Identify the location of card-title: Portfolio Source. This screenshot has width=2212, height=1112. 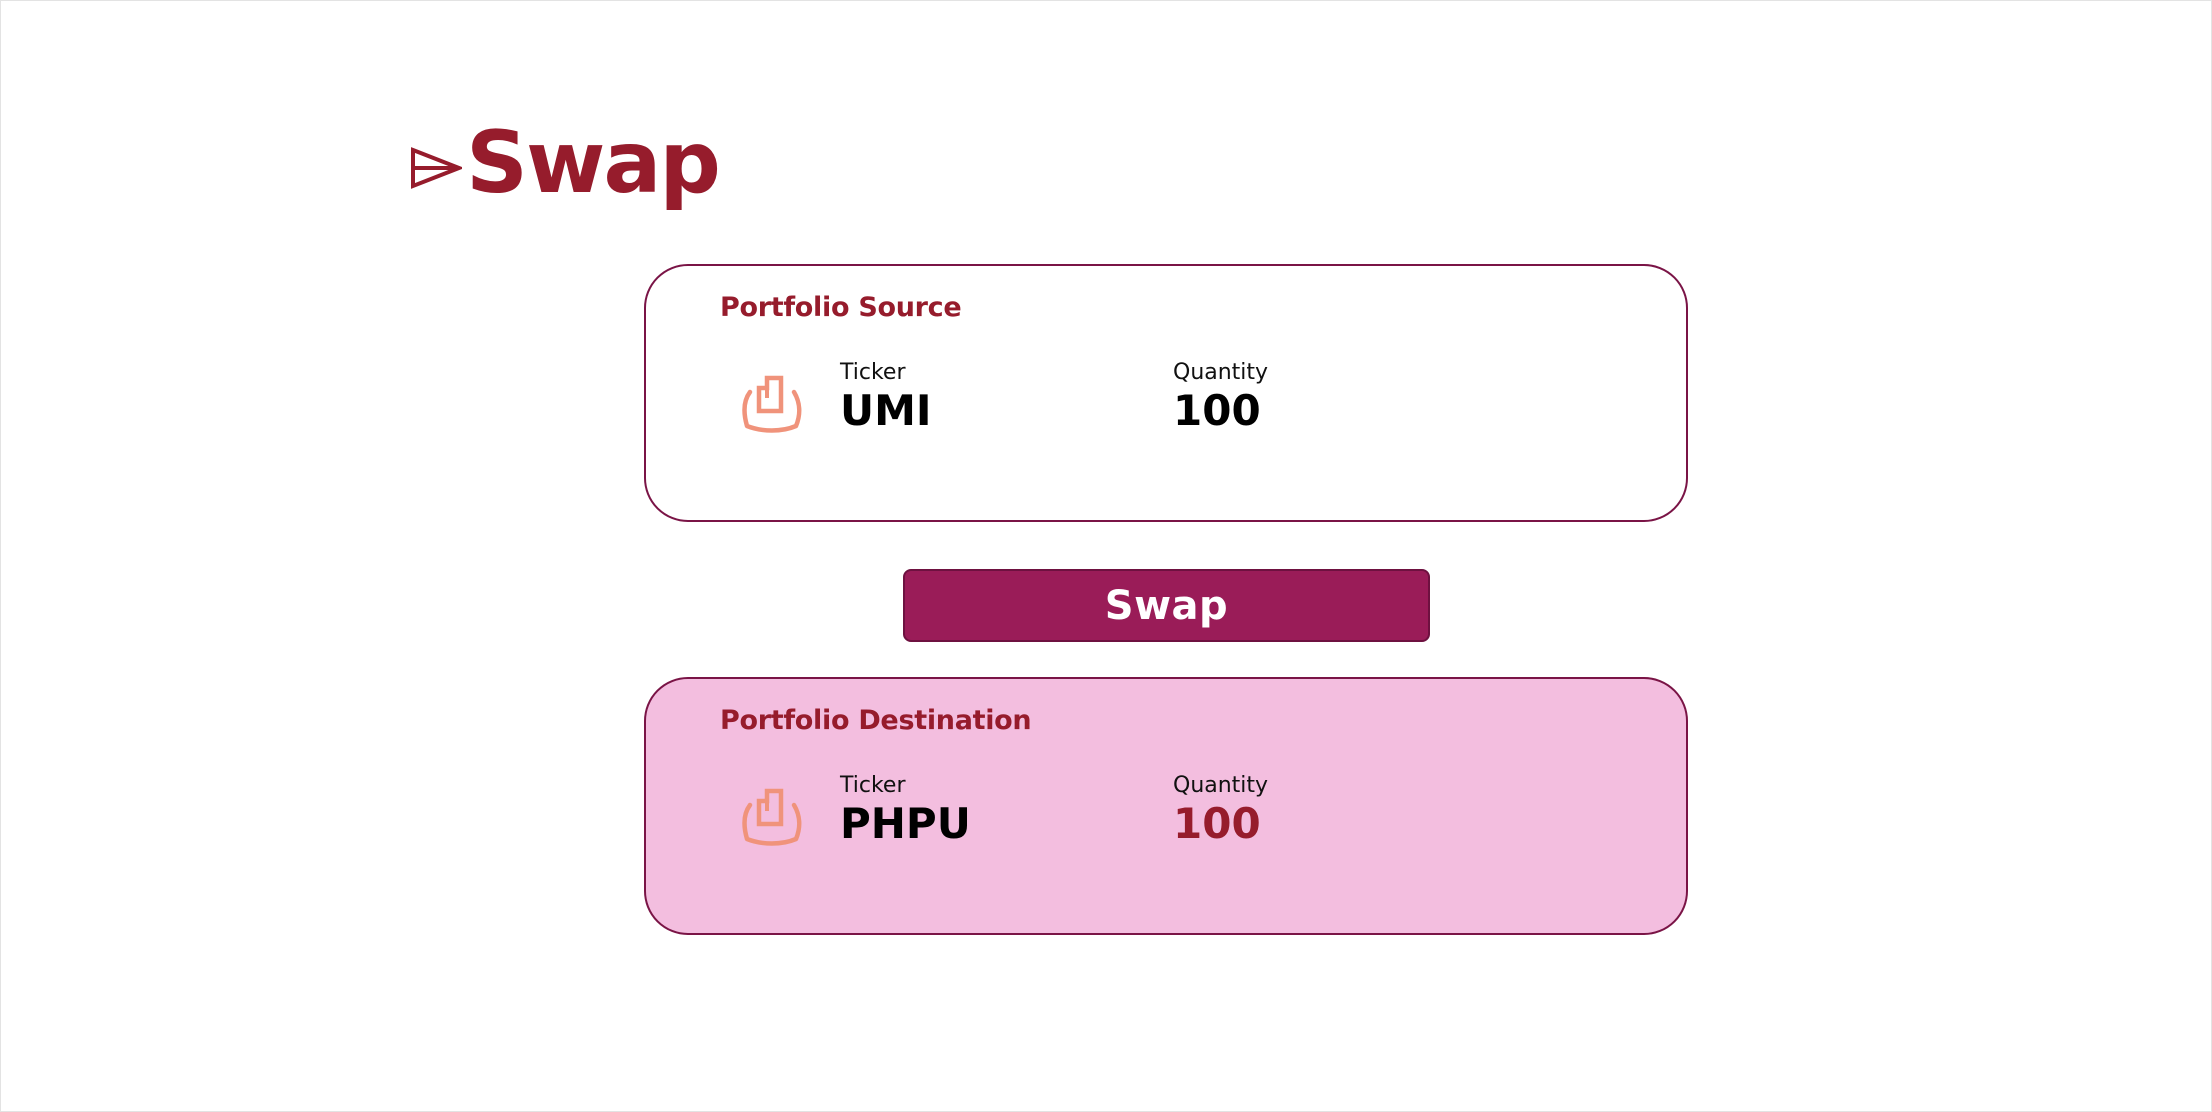
(841, 307).